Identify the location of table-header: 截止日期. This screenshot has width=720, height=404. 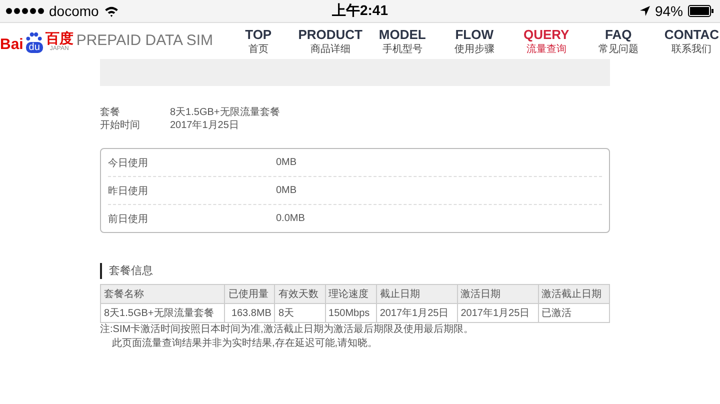
(417, 294).